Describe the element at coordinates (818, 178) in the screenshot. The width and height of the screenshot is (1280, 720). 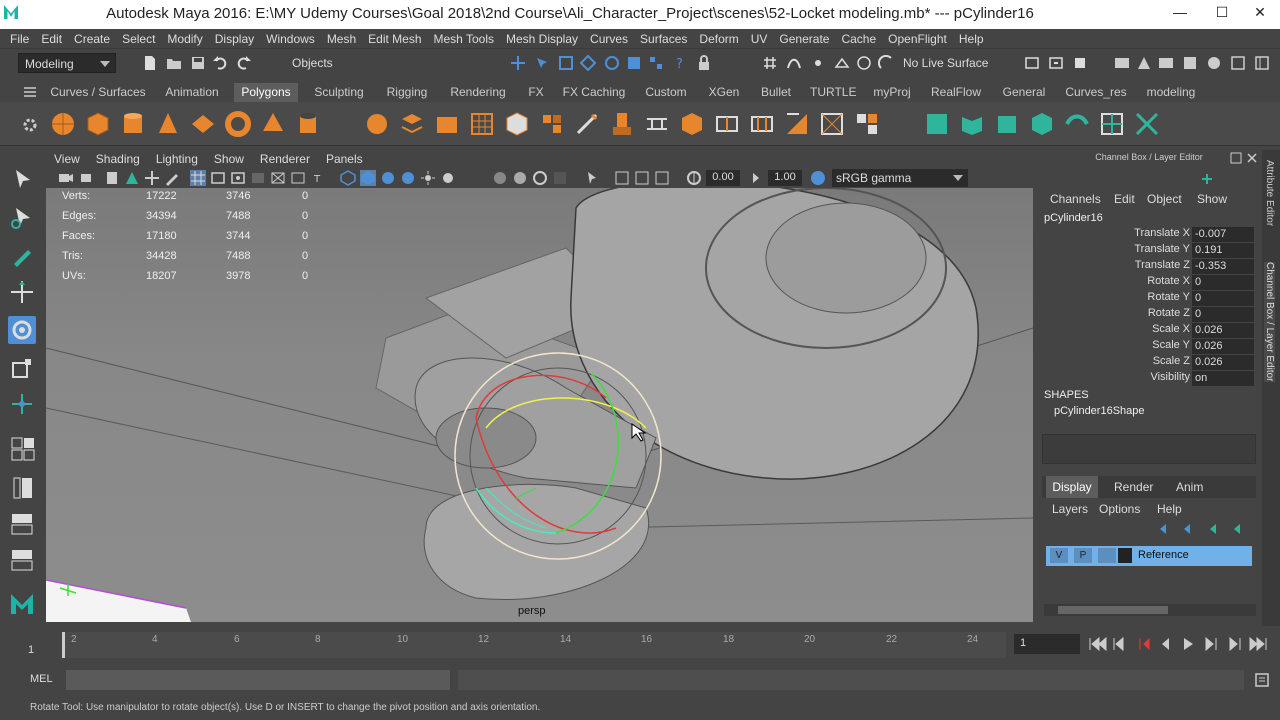
I see `color-management-icon` at that location.